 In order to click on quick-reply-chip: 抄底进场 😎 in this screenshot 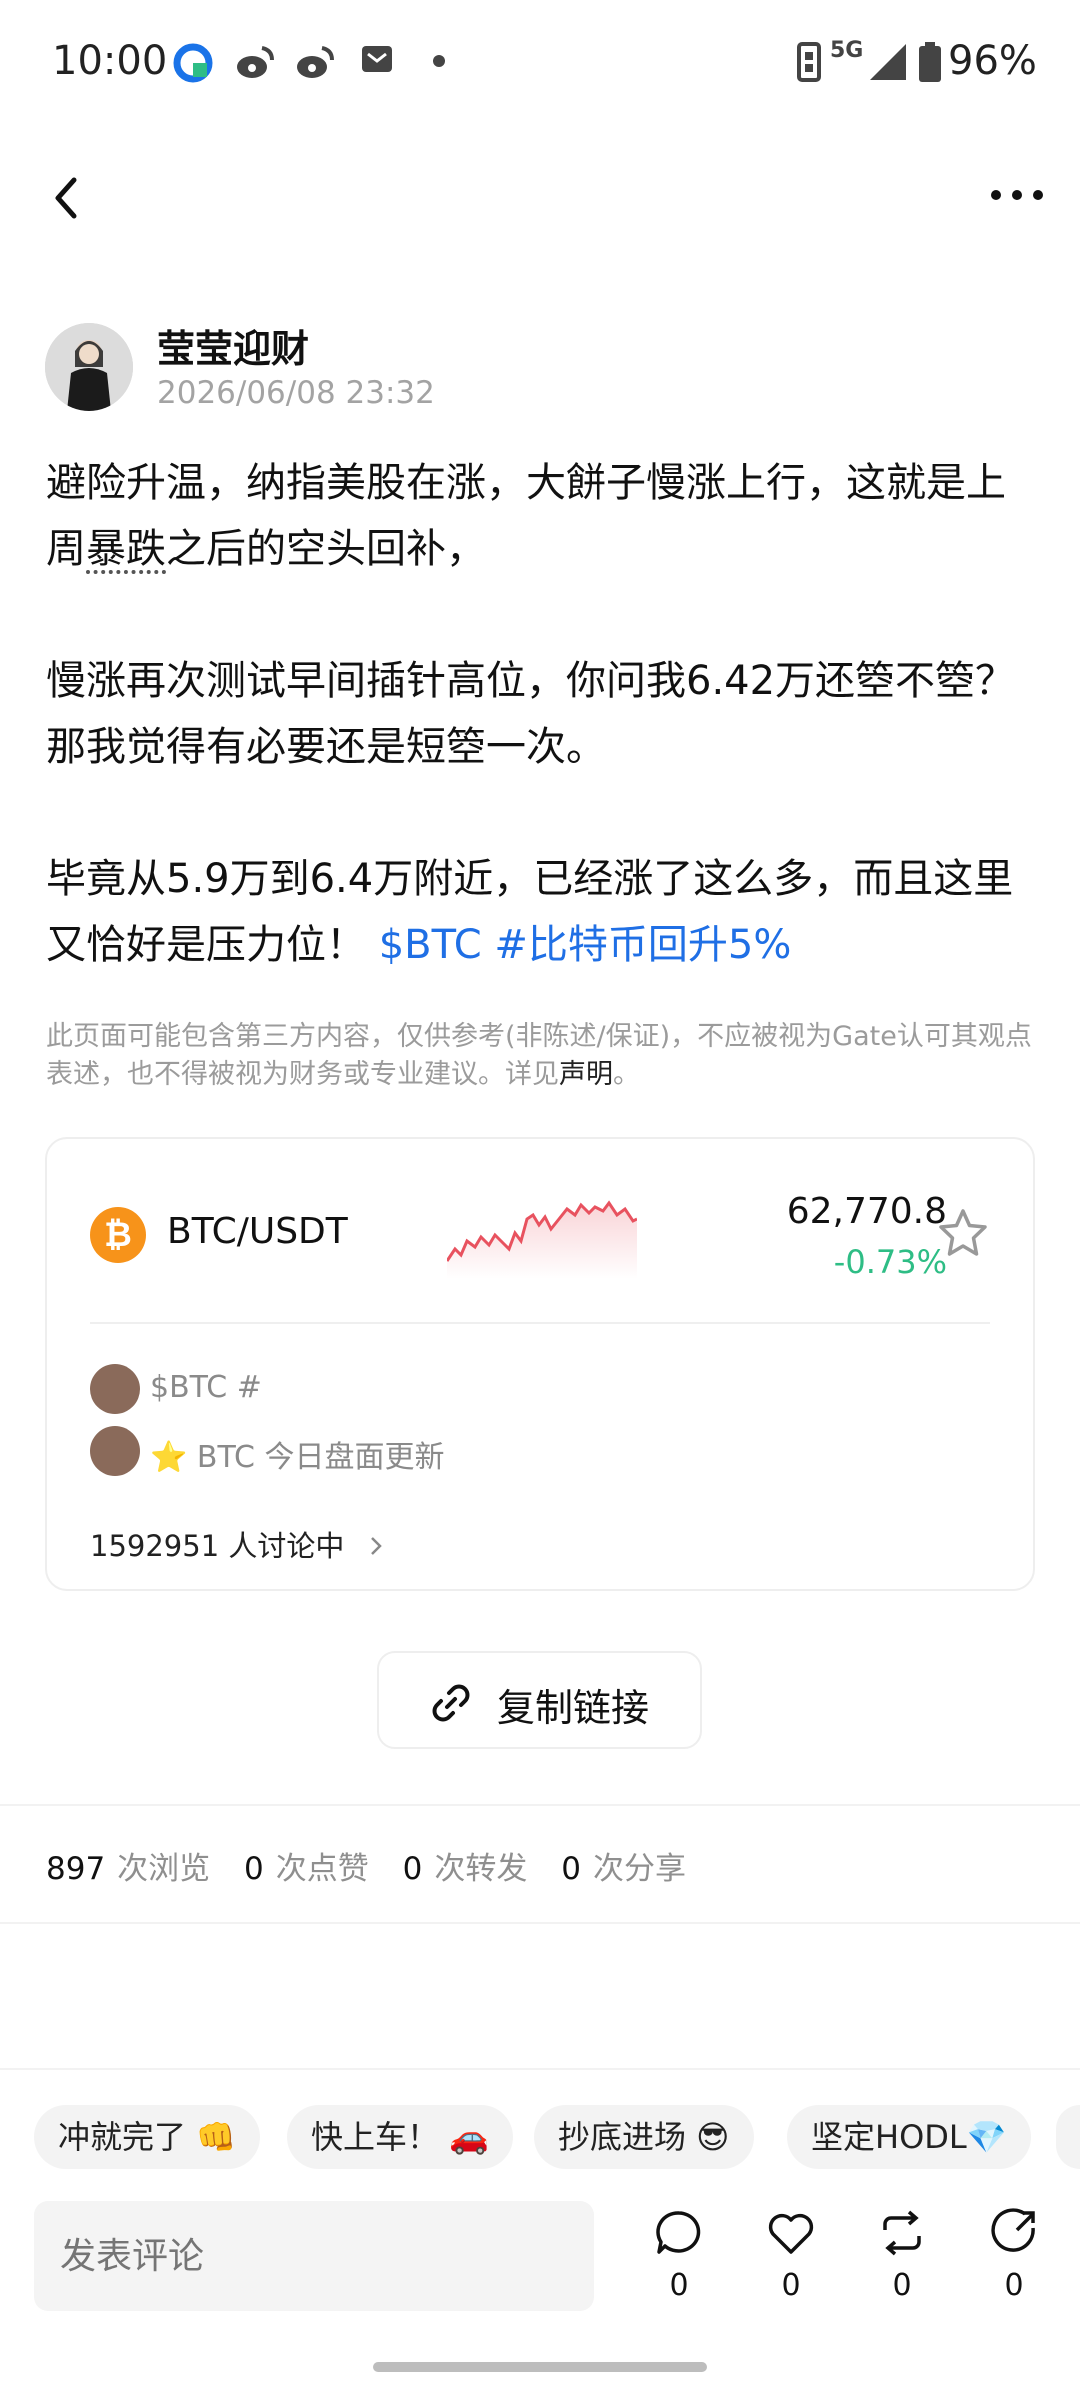, I will do `click(644, 2137)`.